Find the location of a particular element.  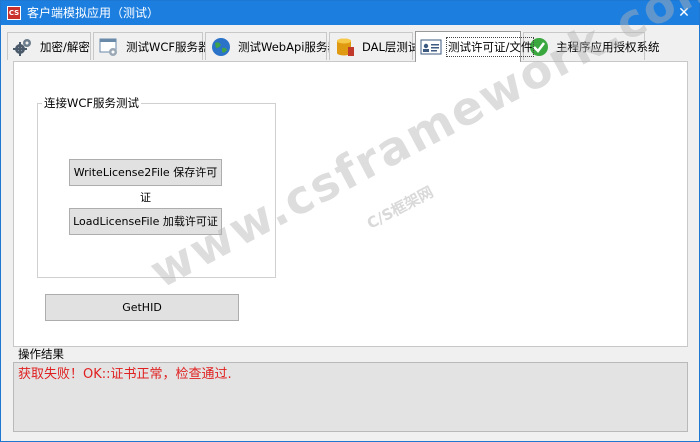

tab-label: DAL层测试 is located at coordinates (391, 46).